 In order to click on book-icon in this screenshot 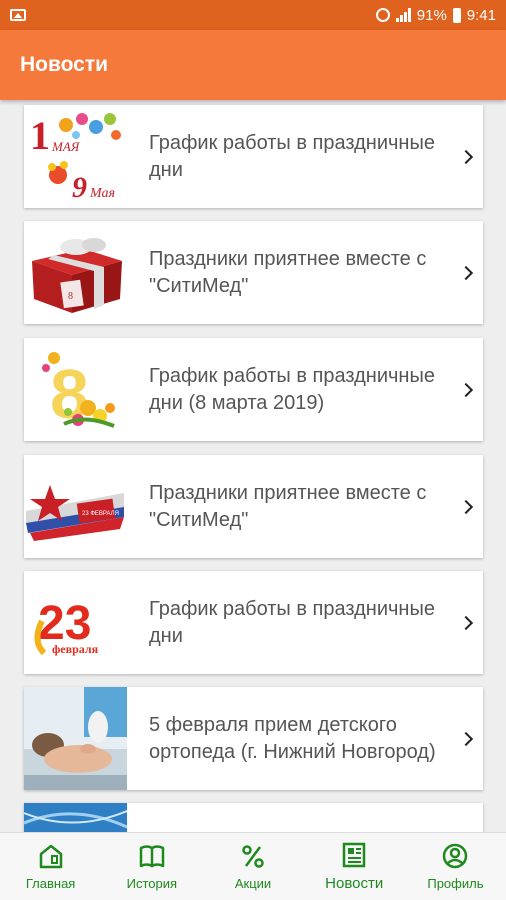, I will do `click(152, 856)`.